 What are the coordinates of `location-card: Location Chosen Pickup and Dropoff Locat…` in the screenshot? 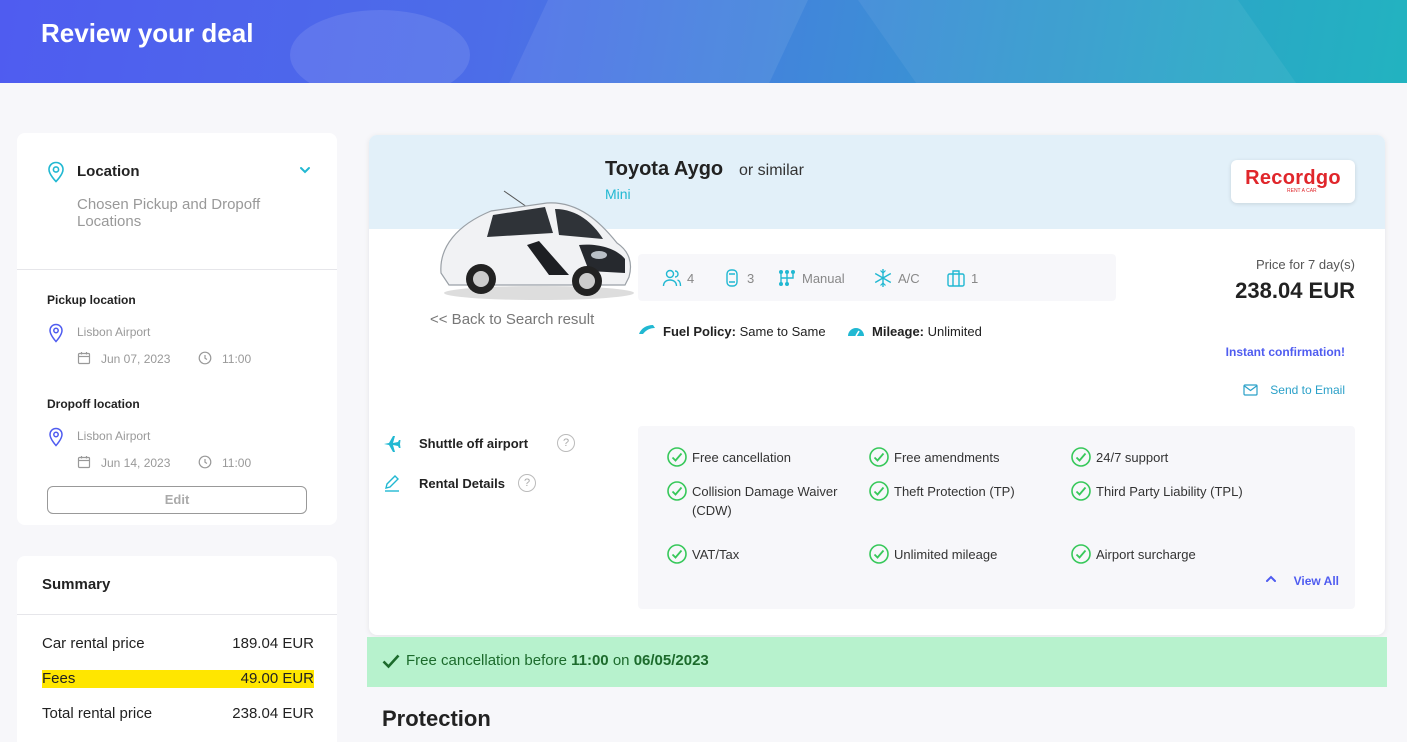 It's located at (177, 329).